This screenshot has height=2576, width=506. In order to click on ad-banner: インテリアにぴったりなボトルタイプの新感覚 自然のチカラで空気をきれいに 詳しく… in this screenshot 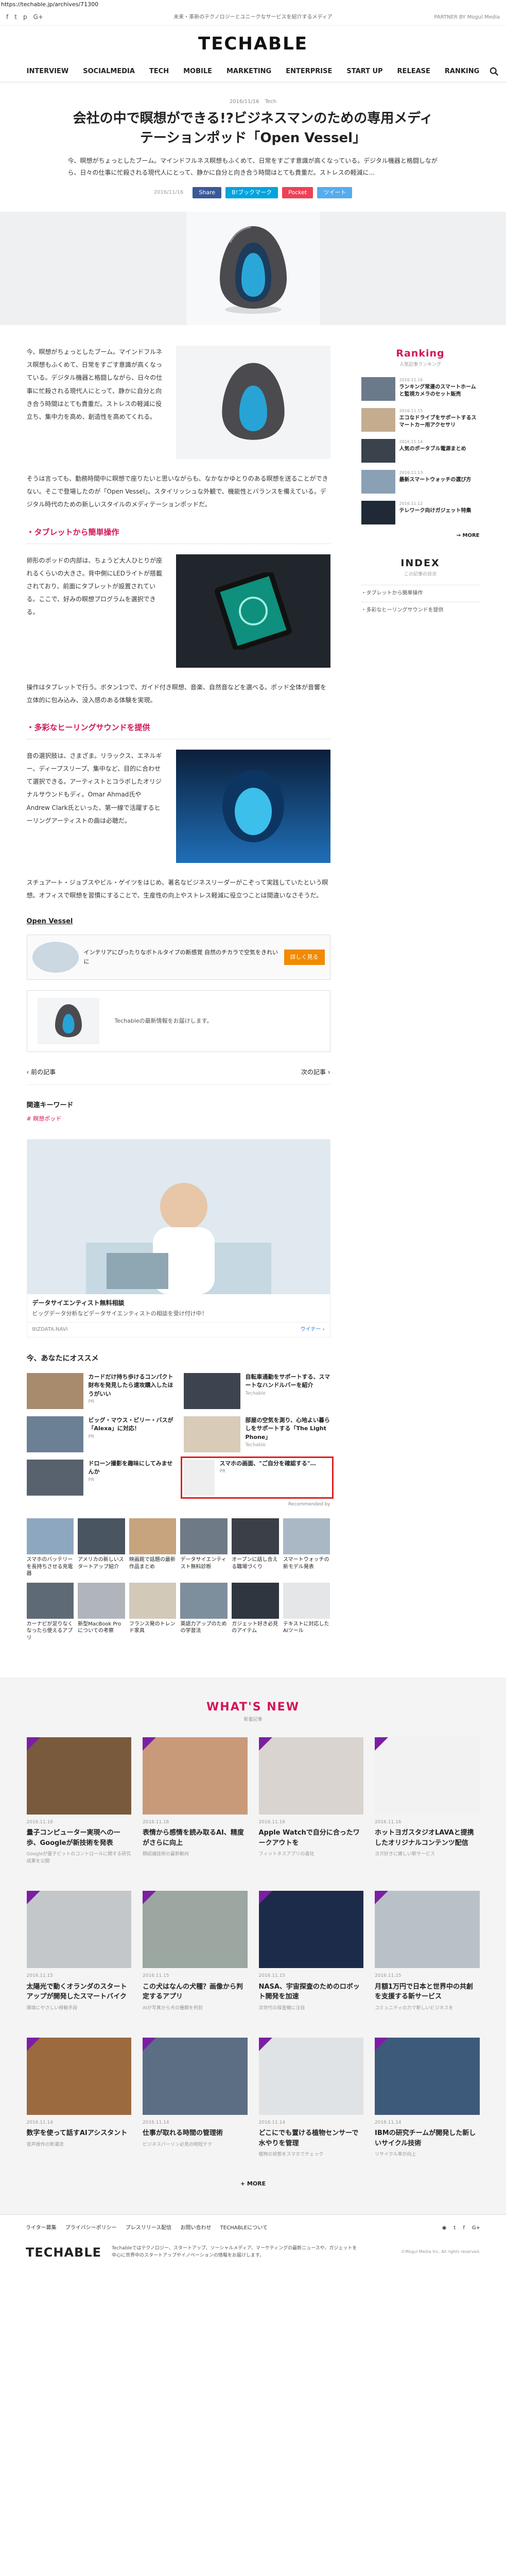, I will do `click(178, 957)`.